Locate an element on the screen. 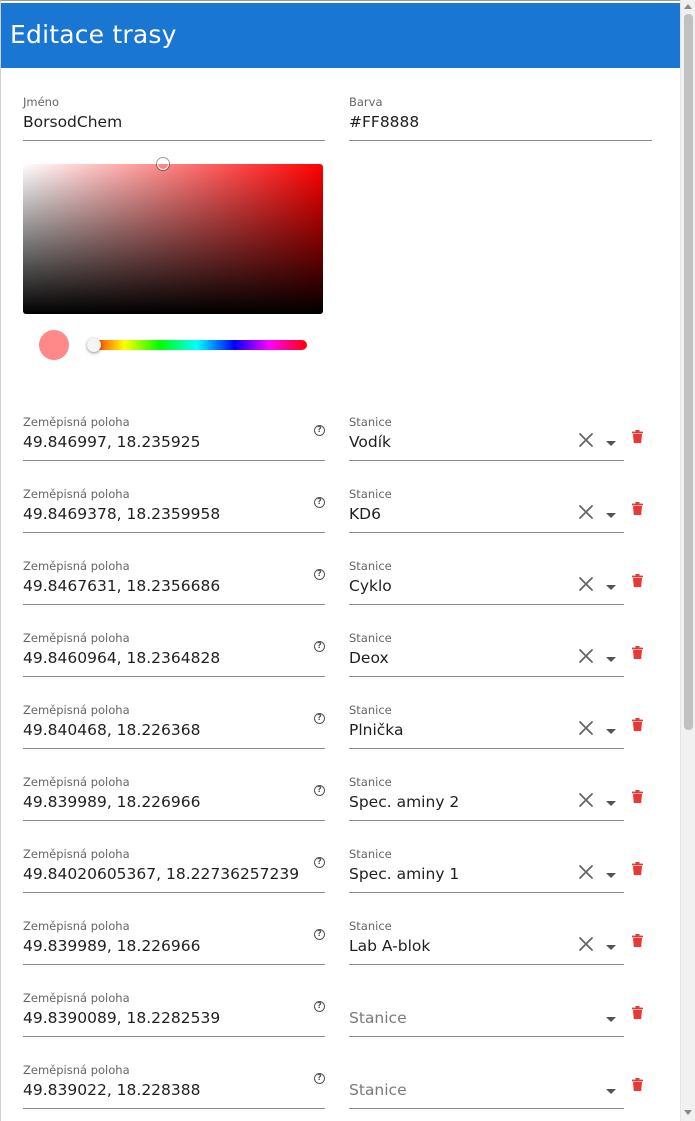 This screenshot has height=1121, width=695. scroll-up-arrow-icon is located at coordinates (688, 6).